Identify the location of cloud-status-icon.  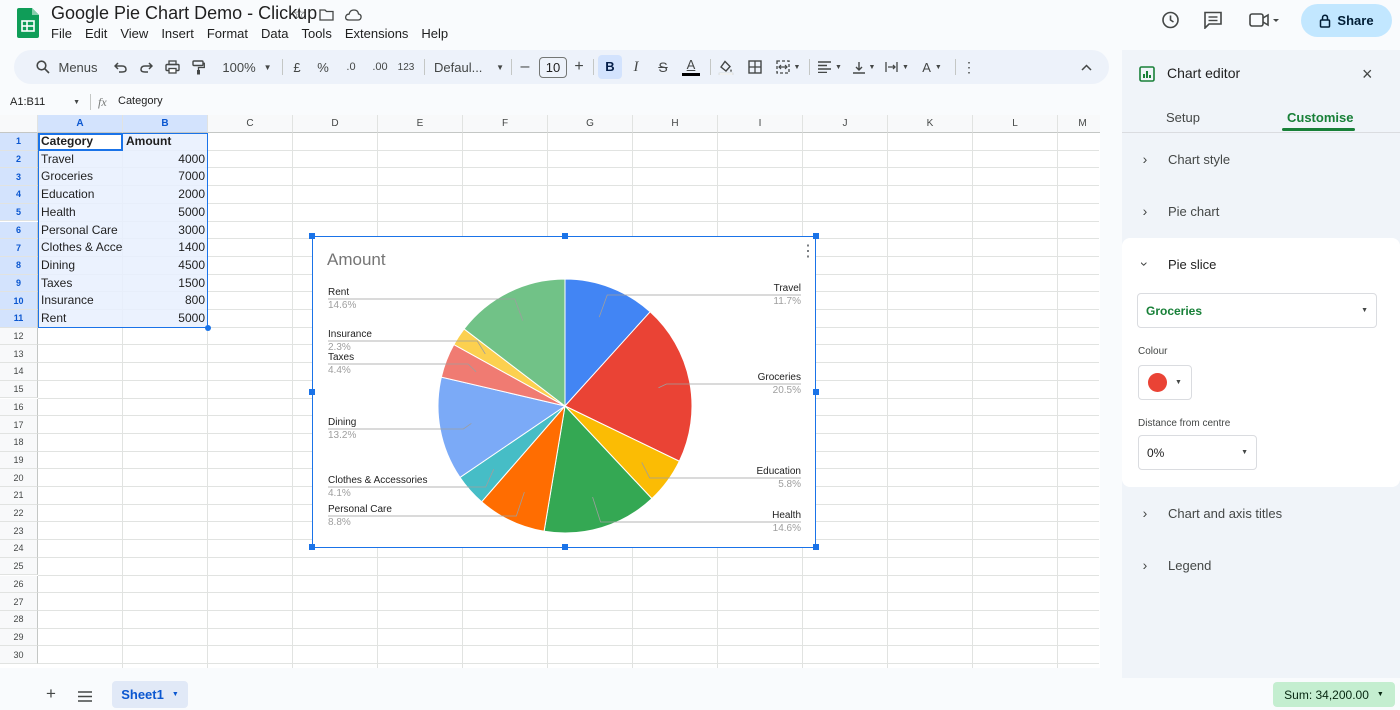
(353, 17).